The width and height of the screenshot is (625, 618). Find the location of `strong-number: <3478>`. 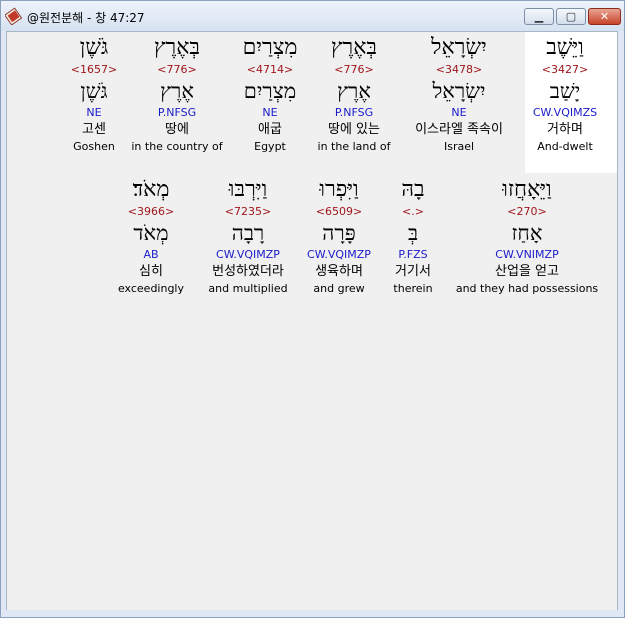

strong-number: <3478> is located at coordinates (459, 69).